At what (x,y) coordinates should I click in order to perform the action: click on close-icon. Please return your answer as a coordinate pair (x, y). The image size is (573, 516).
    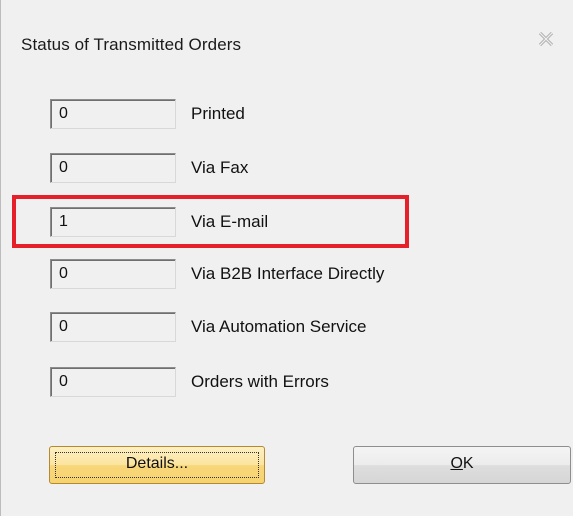
    Looking at the image, I should click on (546, 39).